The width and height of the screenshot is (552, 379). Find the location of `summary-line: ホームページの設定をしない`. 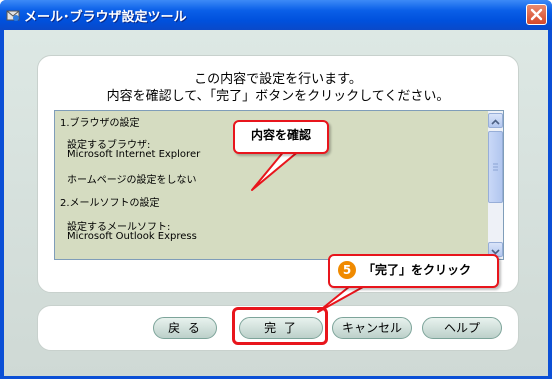

summary-line: ホームページの設定をしない is located at coordinates (132, 180).